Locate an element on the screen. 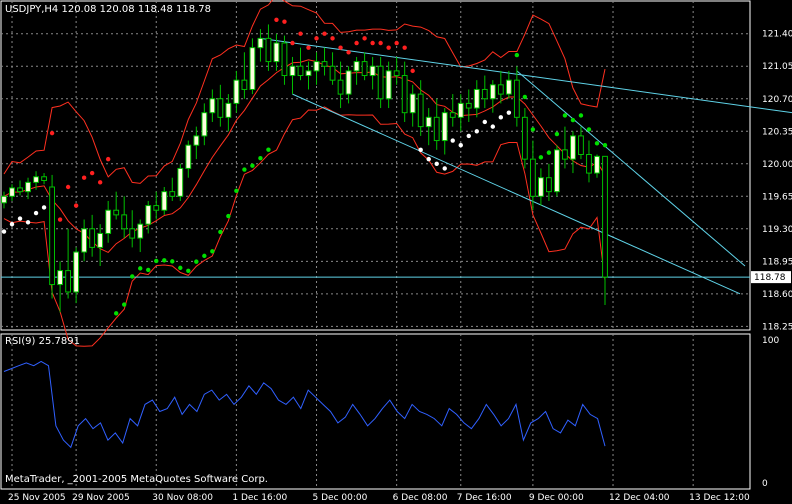  time-tick-label: 7 Dec 16:00 is located at coordinates (484, 498).